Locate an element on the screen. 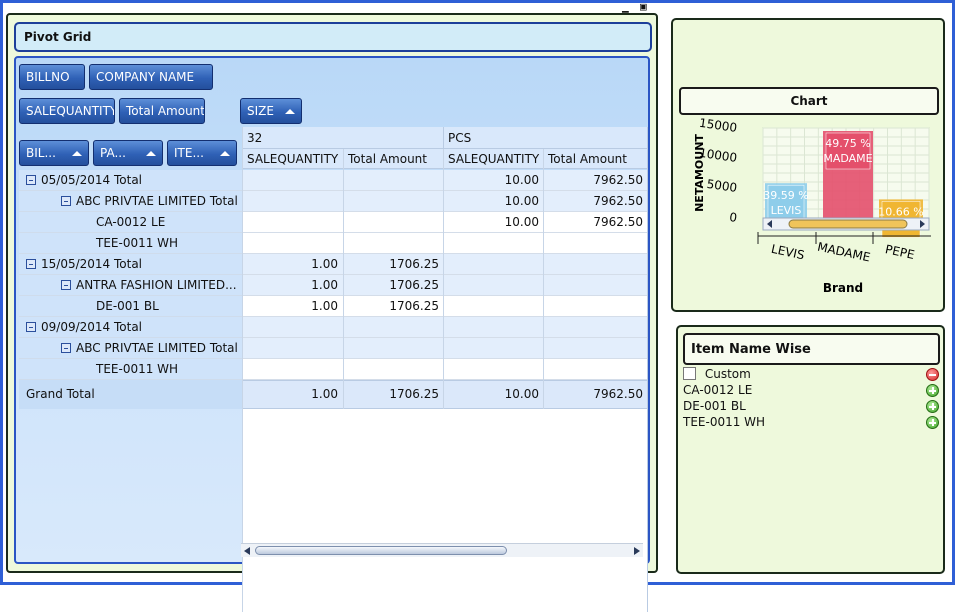  grand-total-cell: 10.00 is located at coordinates (493, 394).